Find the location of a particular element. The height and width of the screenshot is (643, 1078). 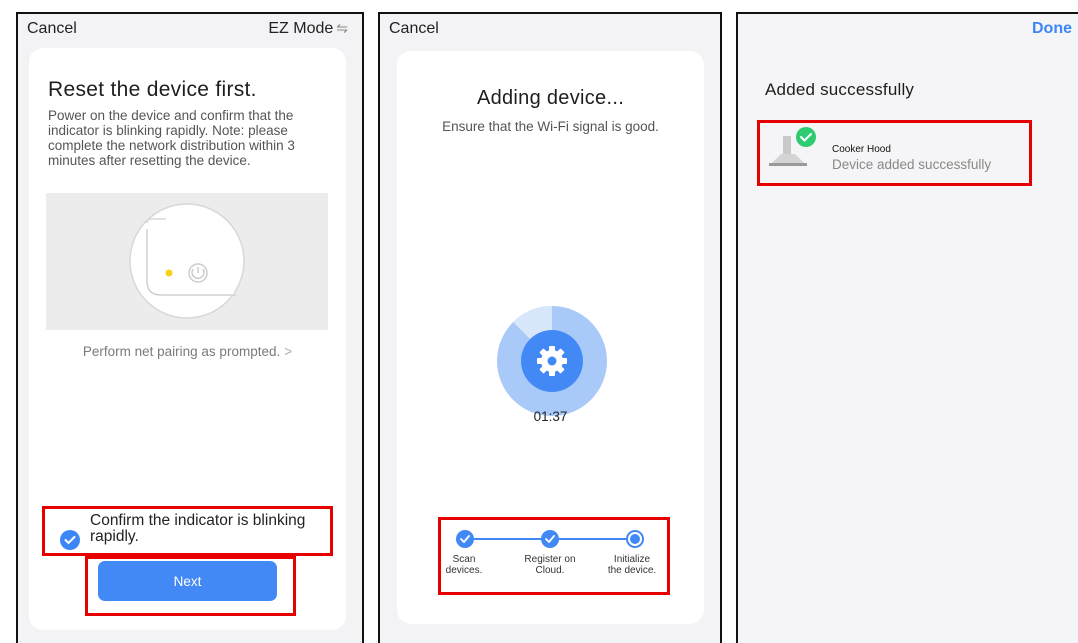

blinking-indicator-illustration is located at coordinates (187, 261).